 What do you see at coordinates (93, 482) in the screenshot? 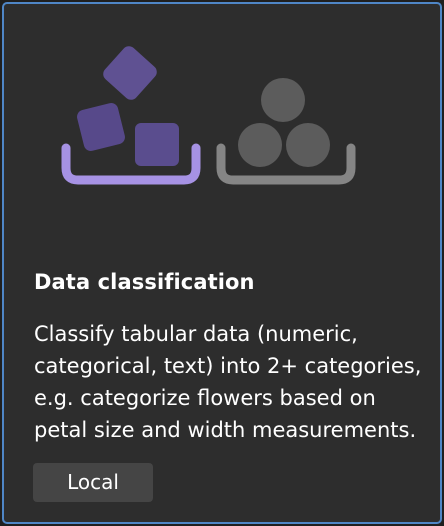
I see `local-tag-button: Local` at bounding box center [93, 482].